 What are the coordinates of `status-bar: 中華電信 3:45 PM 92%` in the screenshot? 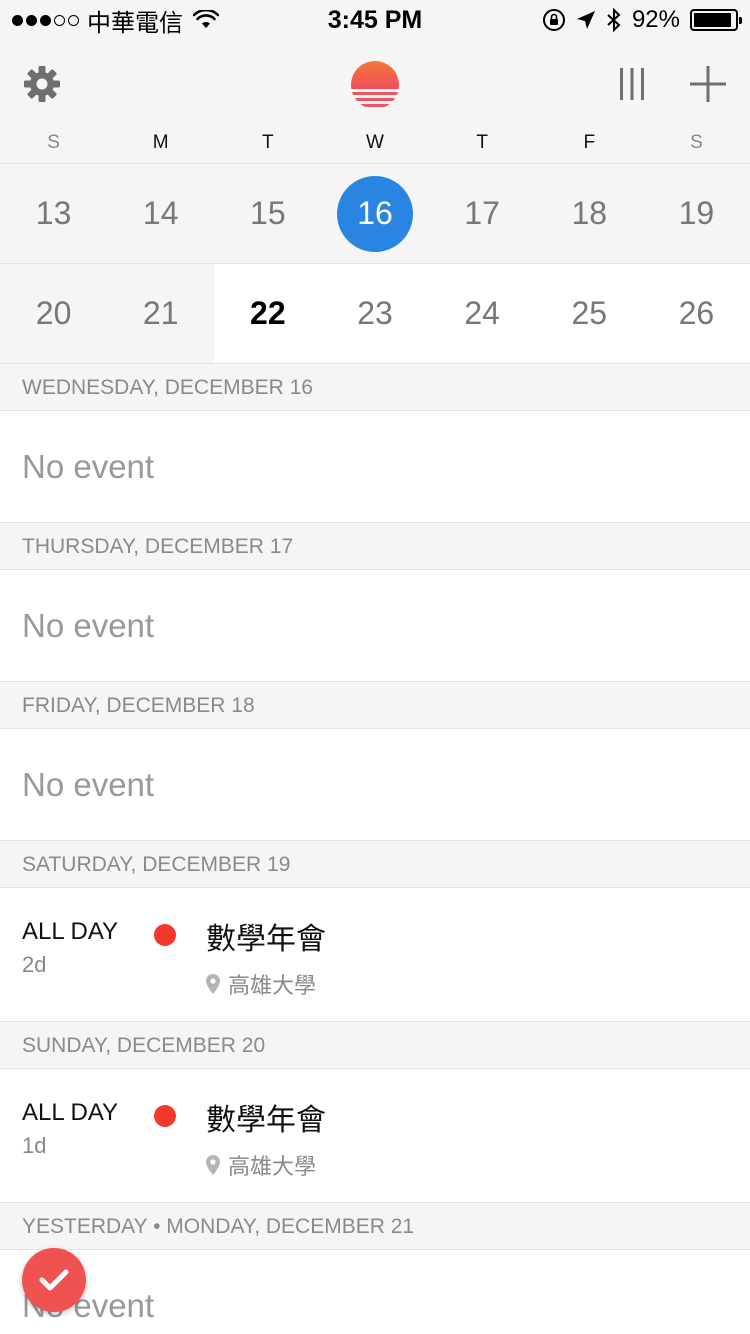 It's located at (375, 20).